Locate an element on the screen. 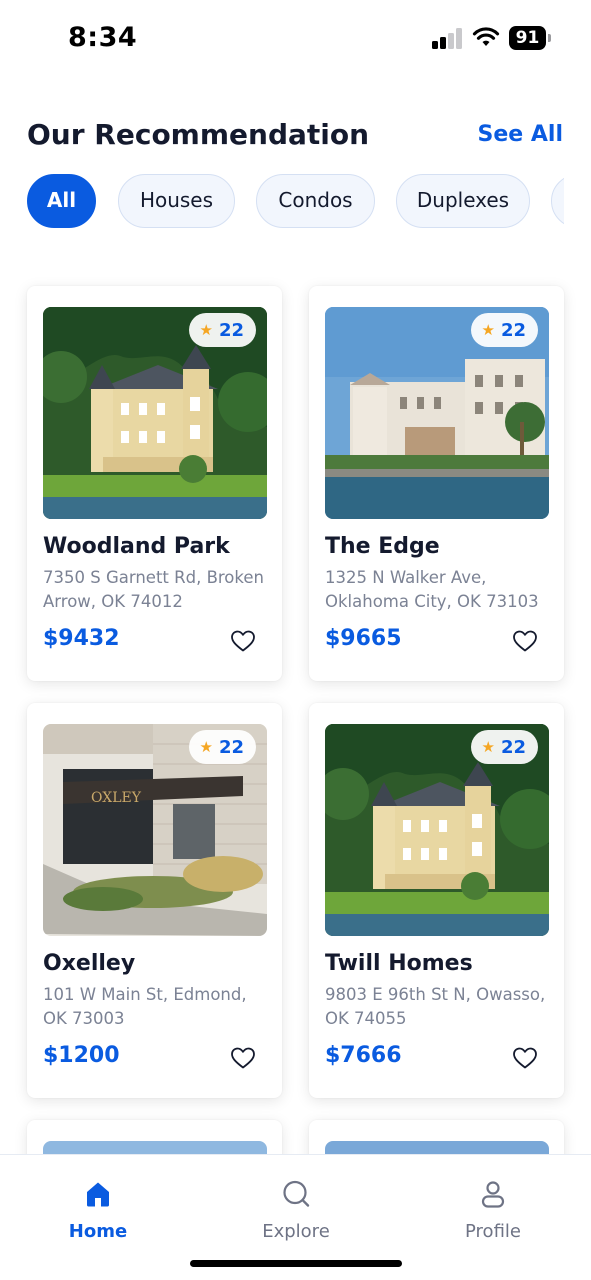 This screenshot has width=591, height=1280. battery-icon: 91 is located at coordinates (530, 38).